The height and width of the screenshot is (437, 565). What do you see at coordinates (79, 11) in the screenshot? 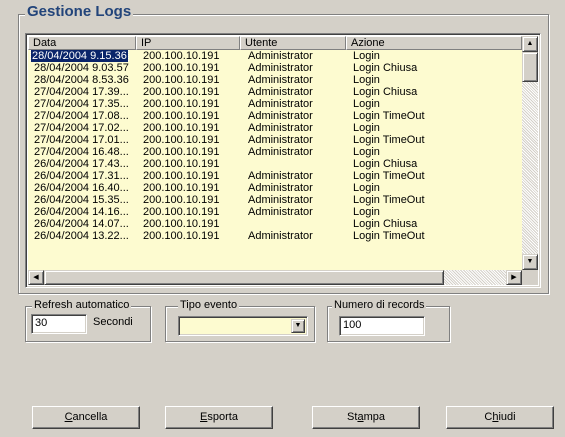
I see `logs-group-title: Gestione Logs` at bounding box center [79, 11].